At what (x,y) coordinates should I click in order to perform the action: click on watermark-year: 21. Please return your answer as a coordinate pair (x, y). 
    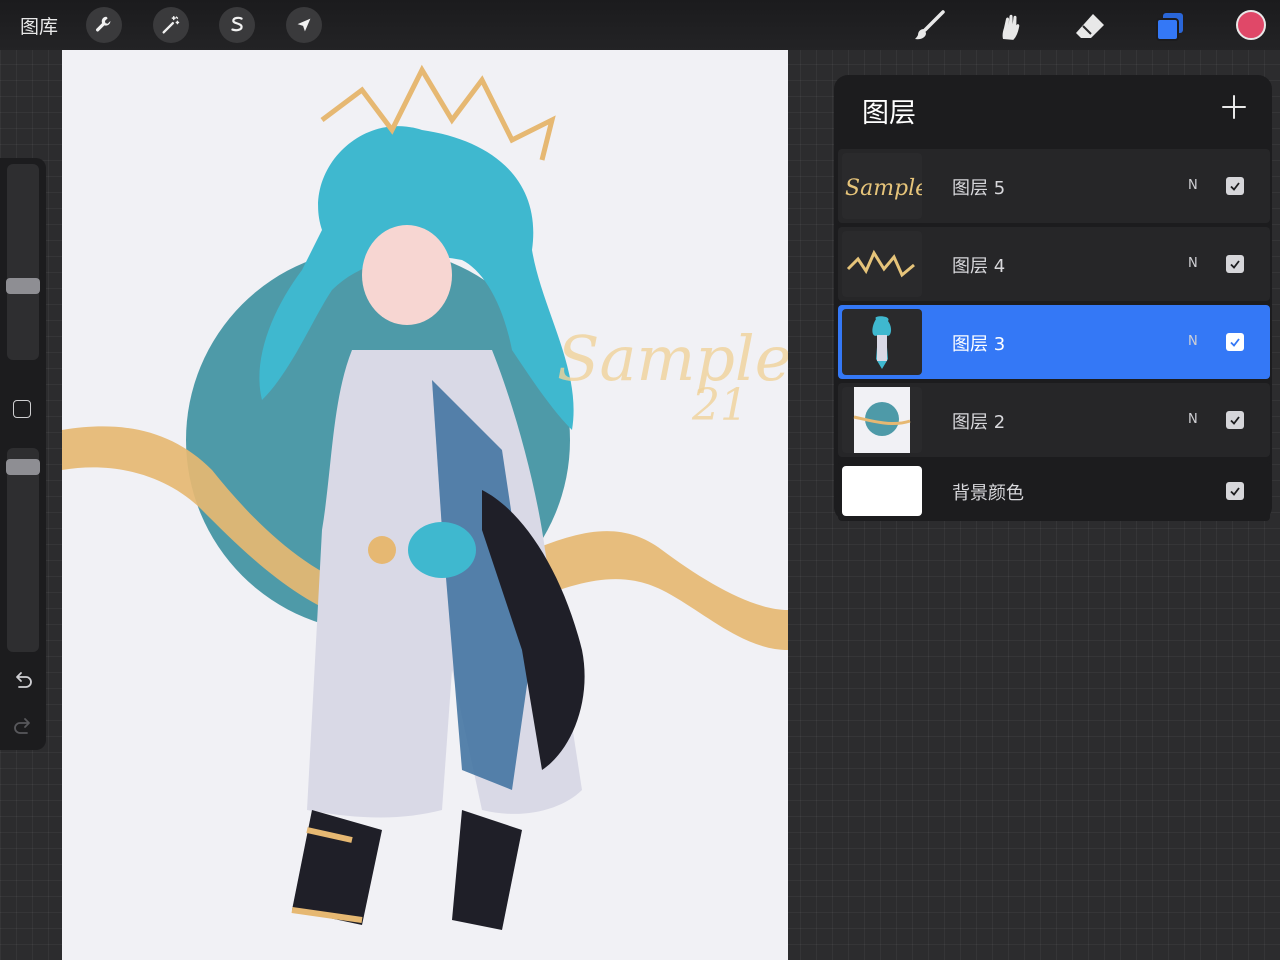
    Looking at the image, I should click on (719, 405).